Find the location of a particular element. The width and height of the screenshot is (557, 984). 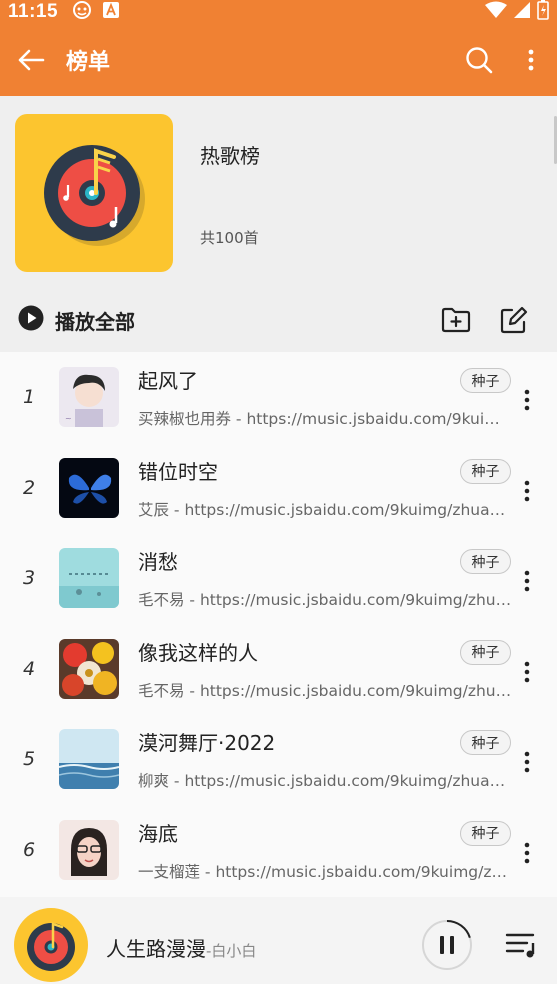

play-all-bar: 播放全部 is located at coordinates (278, 320).